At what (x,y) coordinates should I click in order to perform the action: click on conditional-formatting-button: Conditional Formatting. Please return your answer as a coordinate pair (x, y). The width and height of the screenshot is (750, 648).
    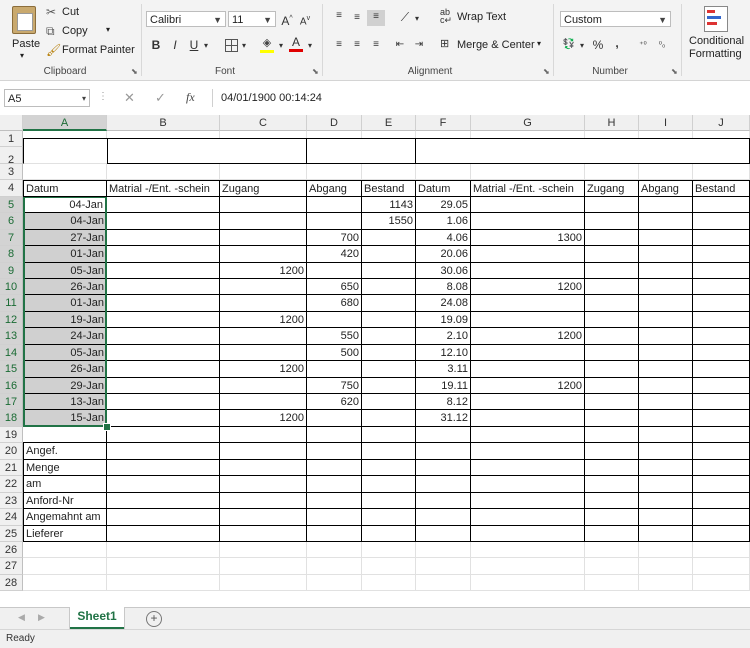
    Looking at the image, I should click on (718, 34).